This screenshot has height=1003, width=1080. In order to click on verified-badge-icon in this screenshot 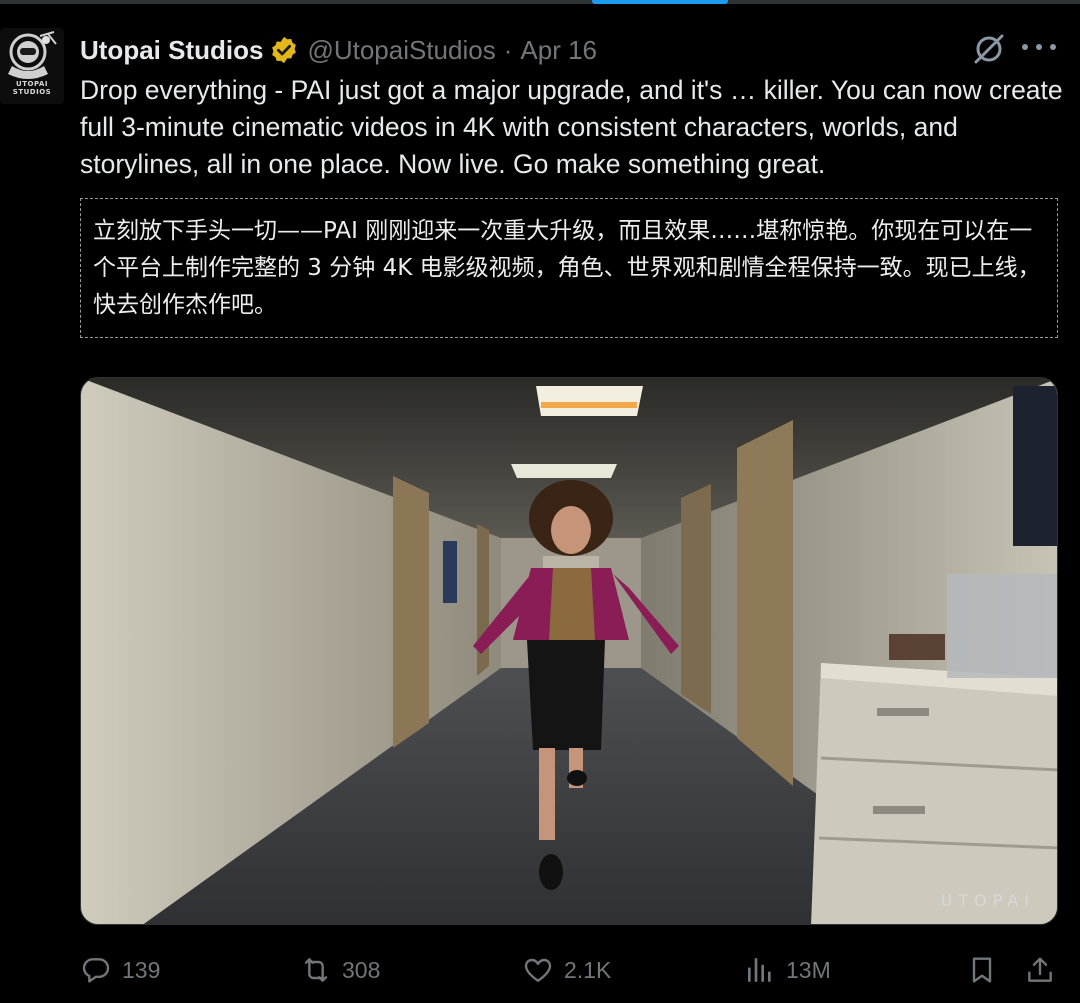, I will do `click(284, 50)`.